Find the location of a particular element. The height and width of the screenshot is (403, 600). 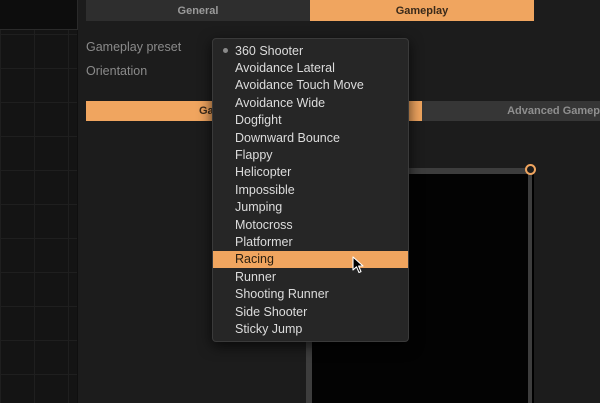

gameplay-preset-label: Gameplay preset is located at coordinates (134, 47).